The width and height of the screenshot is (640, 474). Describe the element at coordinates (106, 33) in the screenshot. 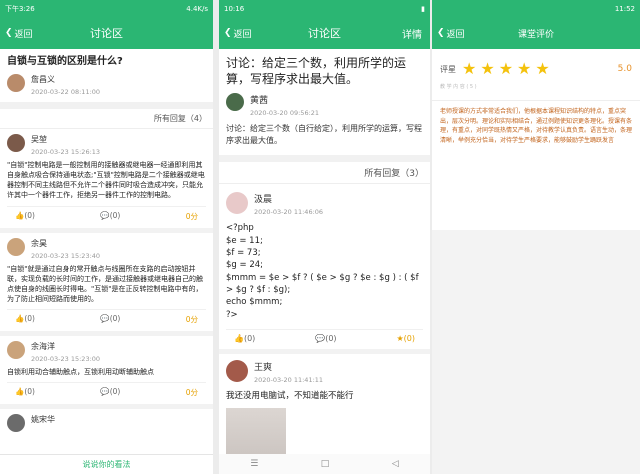

I see `title-bar: ❮ 返回 讨论区` at that location.